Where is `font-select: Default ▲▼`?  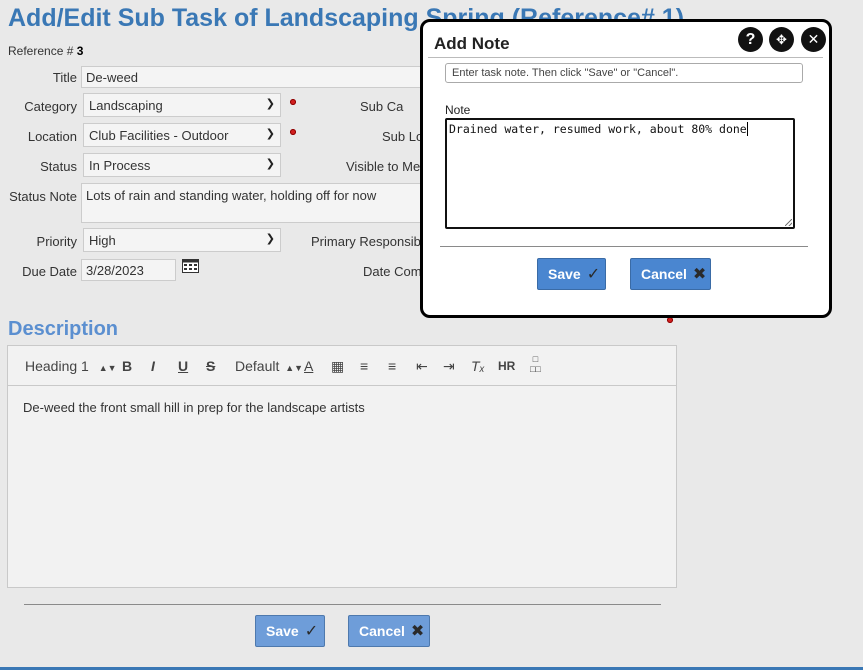 font-select: Default ▲▼ is located at coordinates (269, 366).